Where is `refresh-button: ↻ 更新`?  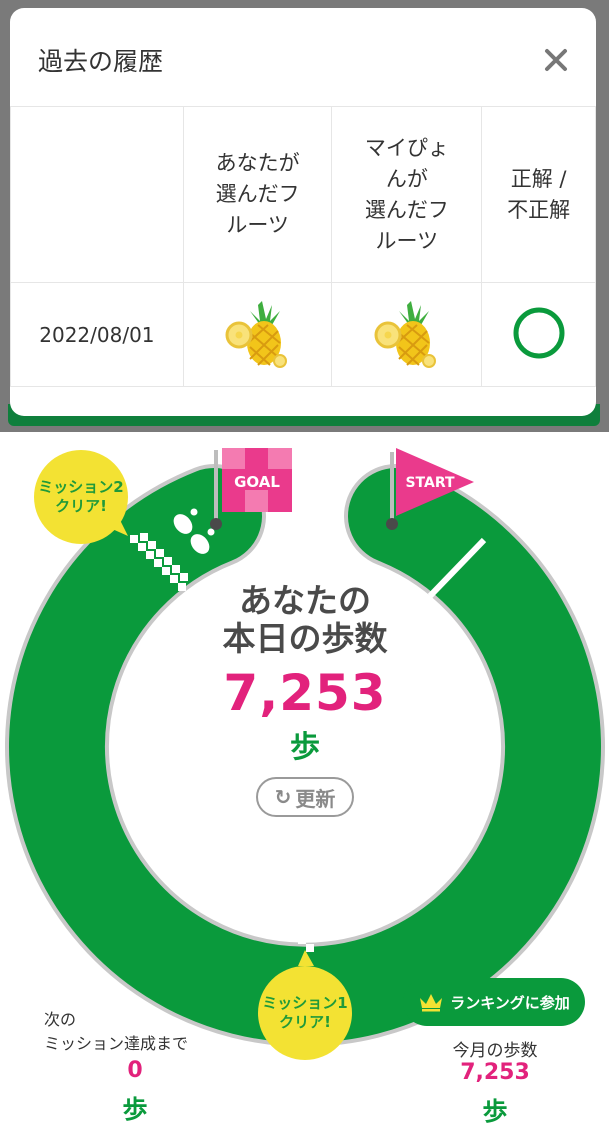
refresh-button: ↻ 更新 is located at coordinates (305, 797).